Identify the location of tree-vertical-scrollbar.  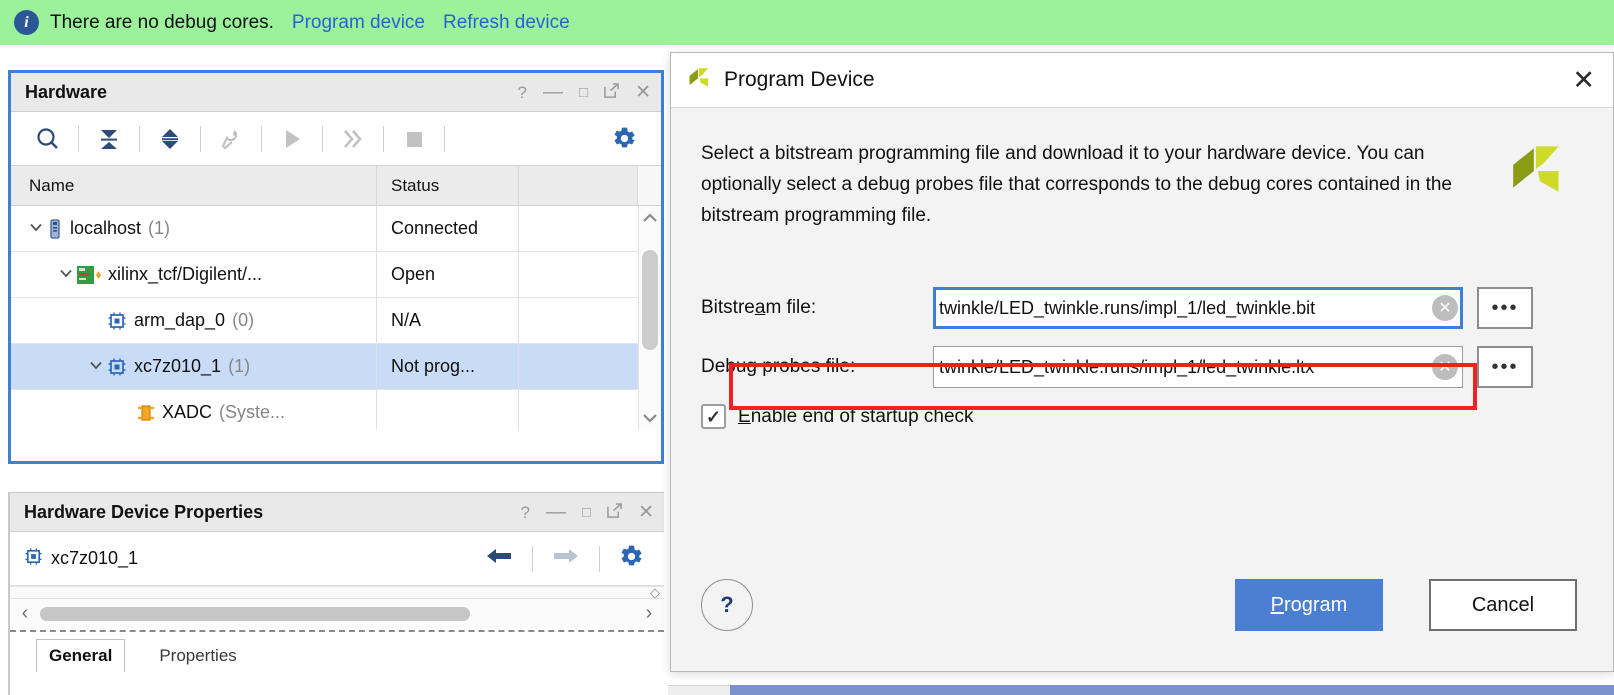
(649, 318).